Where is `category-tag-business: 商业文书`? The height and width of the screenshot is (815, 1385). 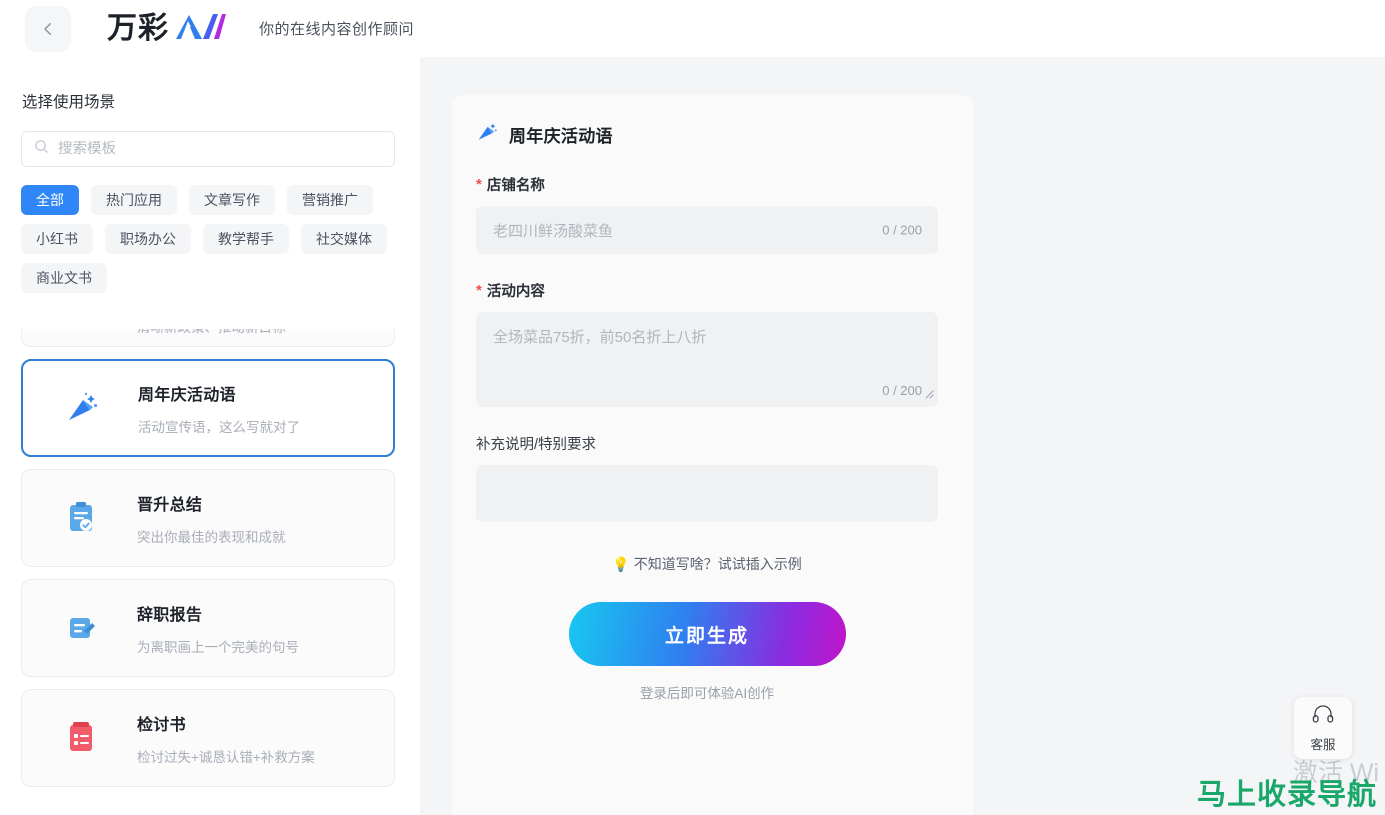 category-tag-business: 商业文书 is located at coordinates (64, 278).